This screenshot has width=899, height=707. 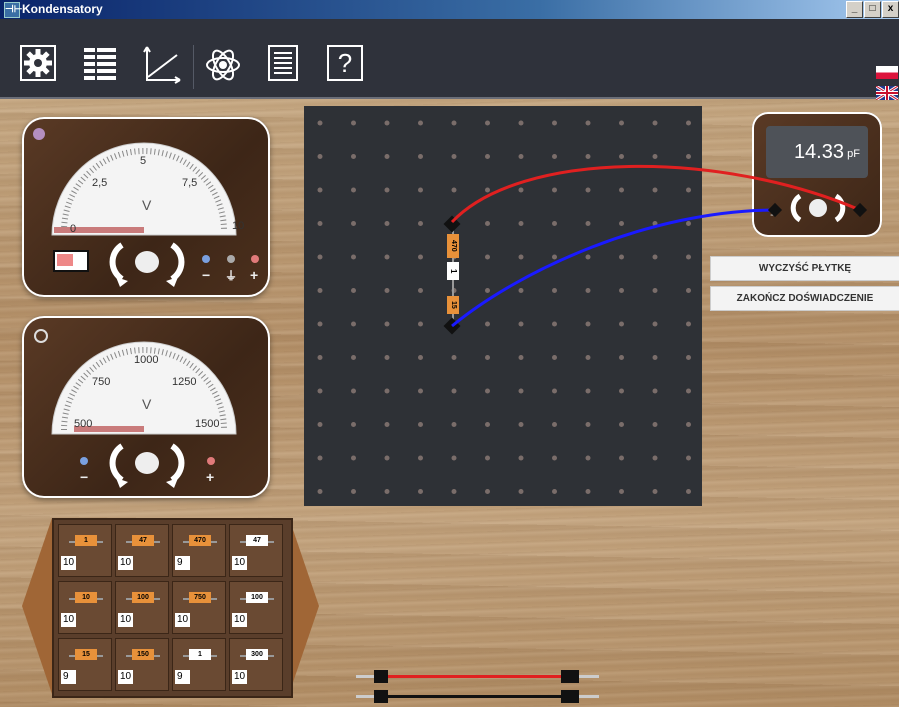 I want to click on drawer-slot: 15 9, so click(x=85, y=664).